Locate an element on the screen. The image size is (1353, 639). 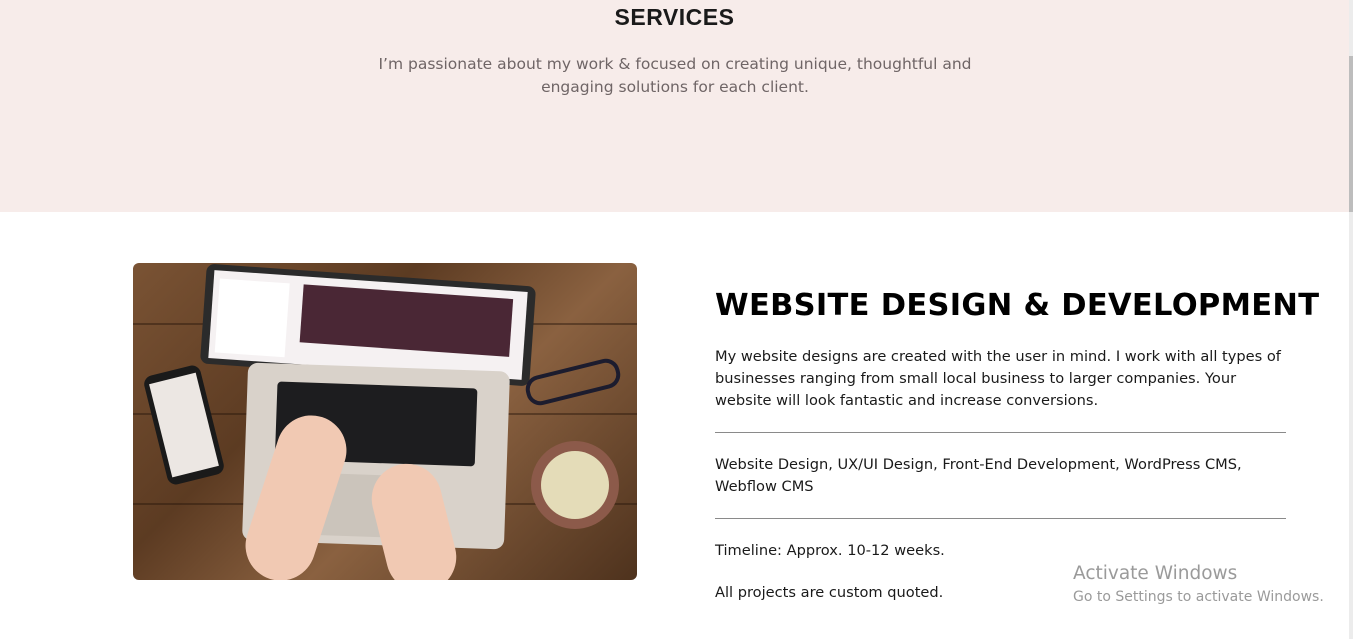
service-timeline: Timeline: Approx. 10-12 weeks. is located at coordinates (830, 550).